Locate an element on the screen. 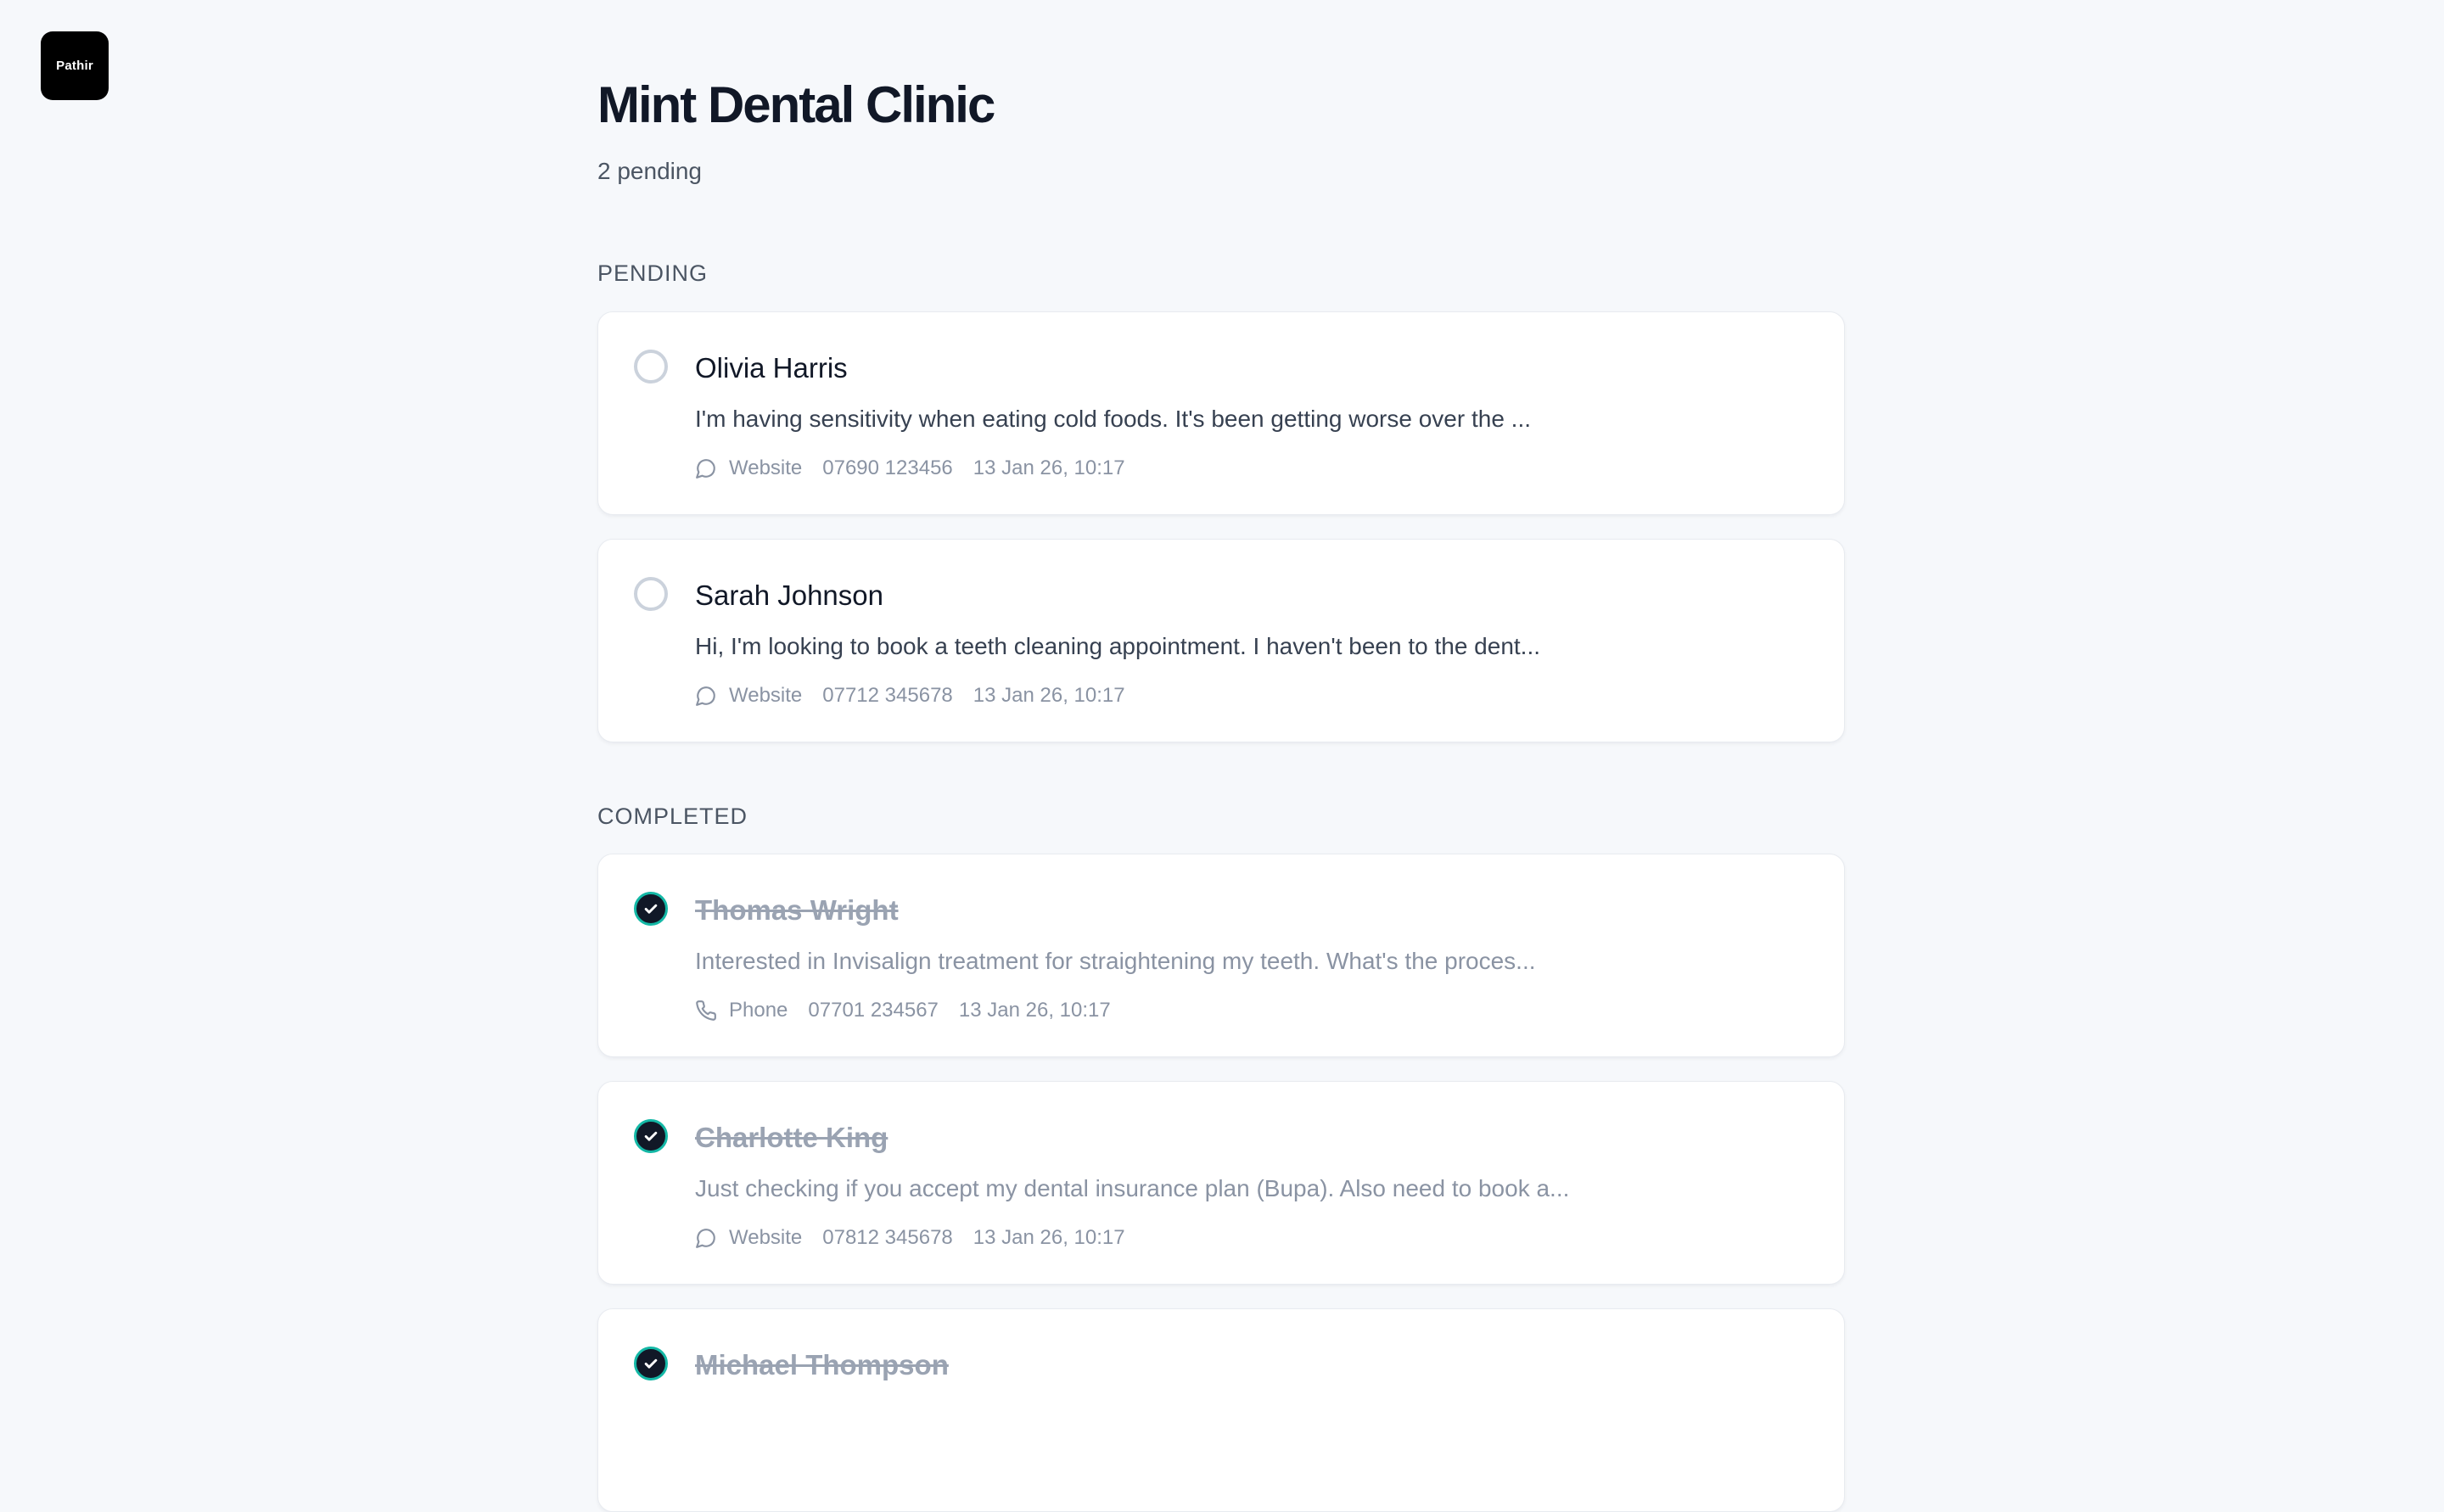 Image resolution: width=2444 pixels, height=1512 pixels. pending-count: 2 pending is located at coordinates (650, 171).